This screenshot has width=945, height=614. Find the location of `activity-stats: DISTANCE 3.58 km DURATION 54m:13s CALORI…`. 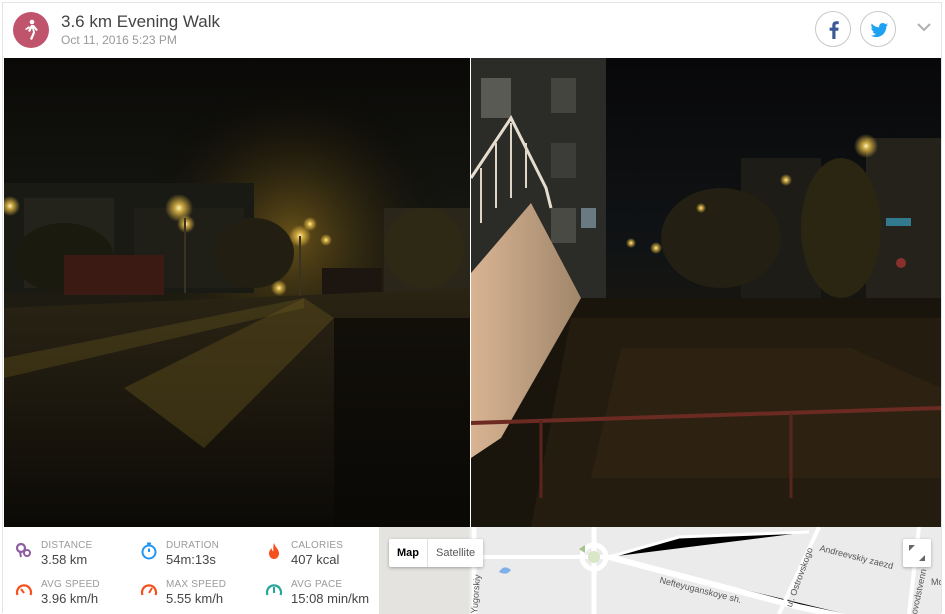

activity-stats: DISTANCE 3.58 km DURATION 54m:13s CALORI… is located at coordinates (191, 570).